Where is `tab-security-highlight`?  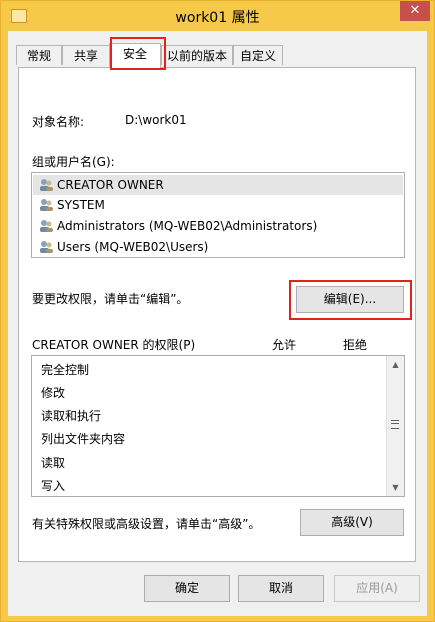
tab-security-highlight is located at coordinates (138, 53).